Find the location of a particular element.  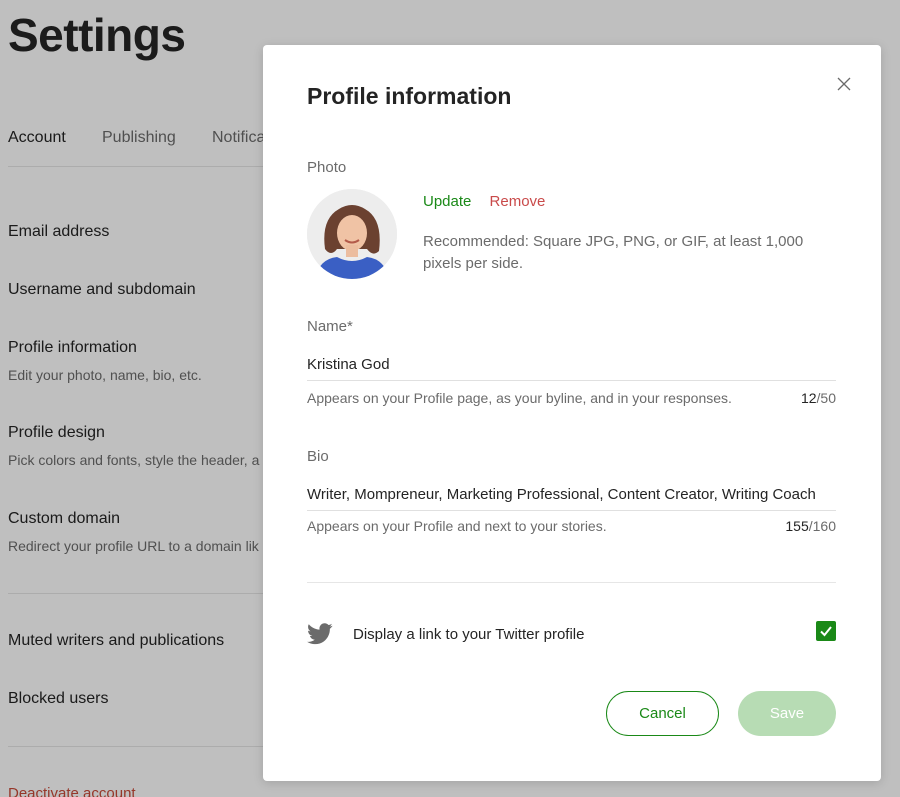

close-button is located at coordinates (844, 84).